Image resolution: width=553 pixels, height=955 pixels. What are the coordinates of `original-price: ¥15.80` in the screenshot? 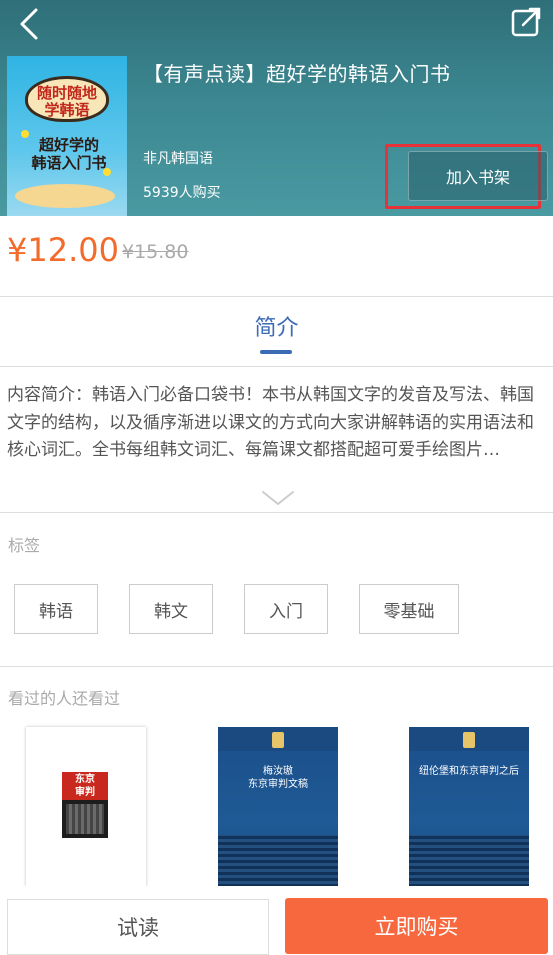 It's located at (155, 252).